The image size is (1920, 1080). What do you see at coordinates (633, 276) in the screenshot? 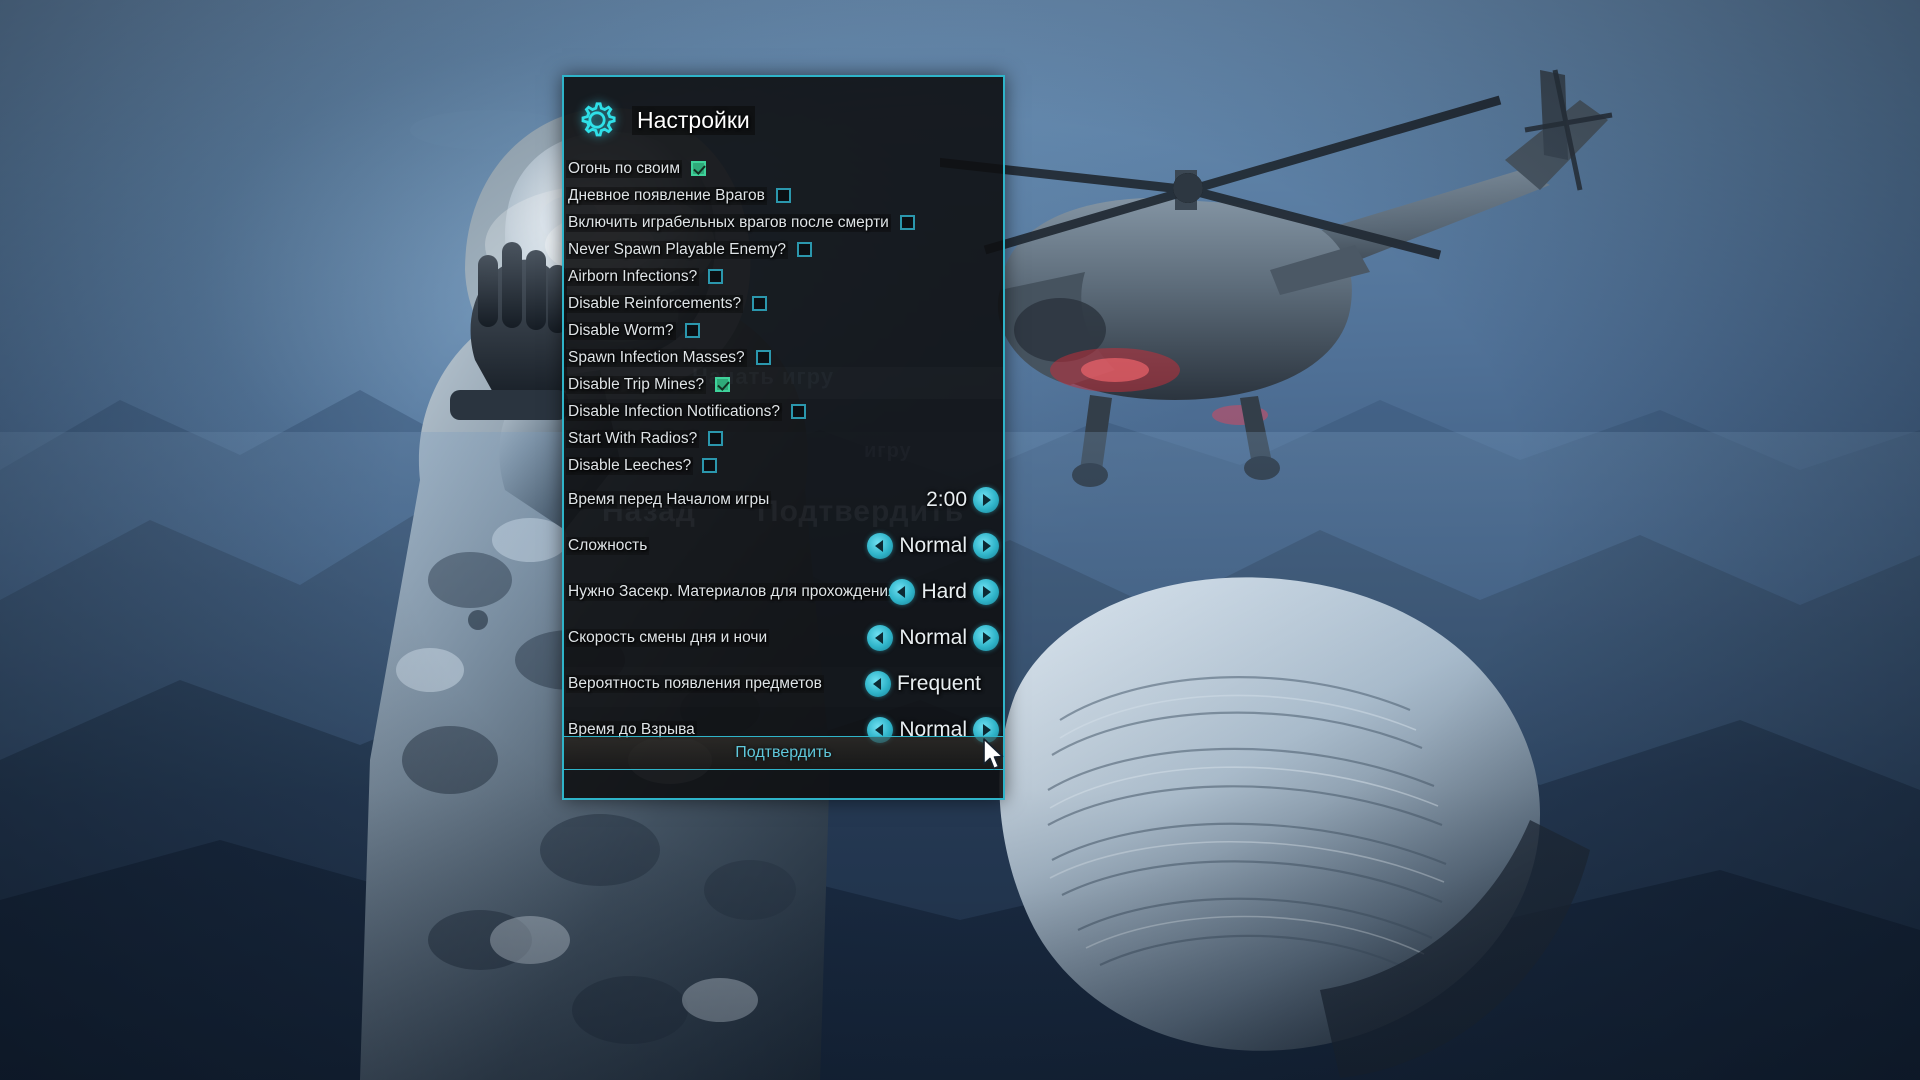
I see `checkbox-label: Airborn Infections?` at bounding box center [633, 276].